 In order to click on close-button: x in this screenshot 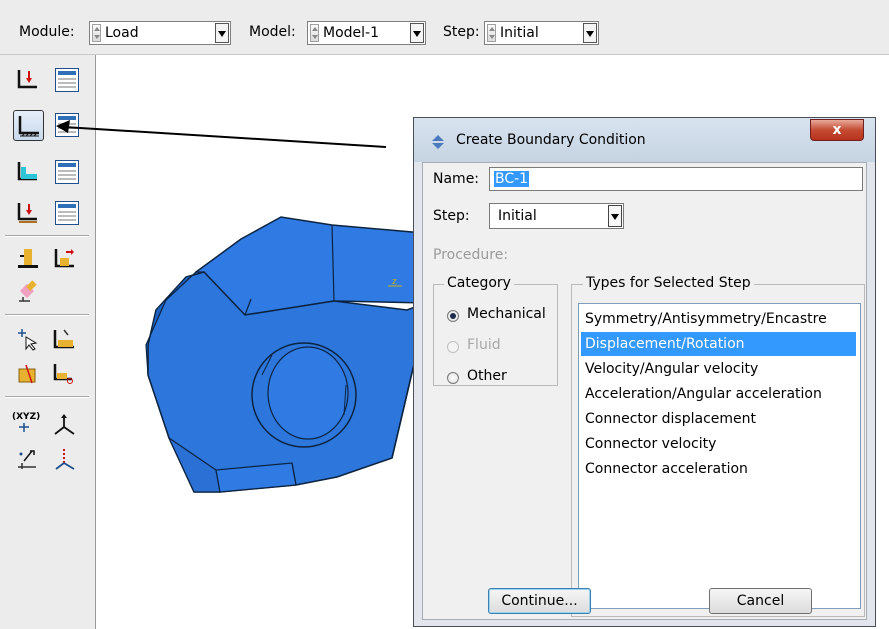, I will do `click(837, 130)`.